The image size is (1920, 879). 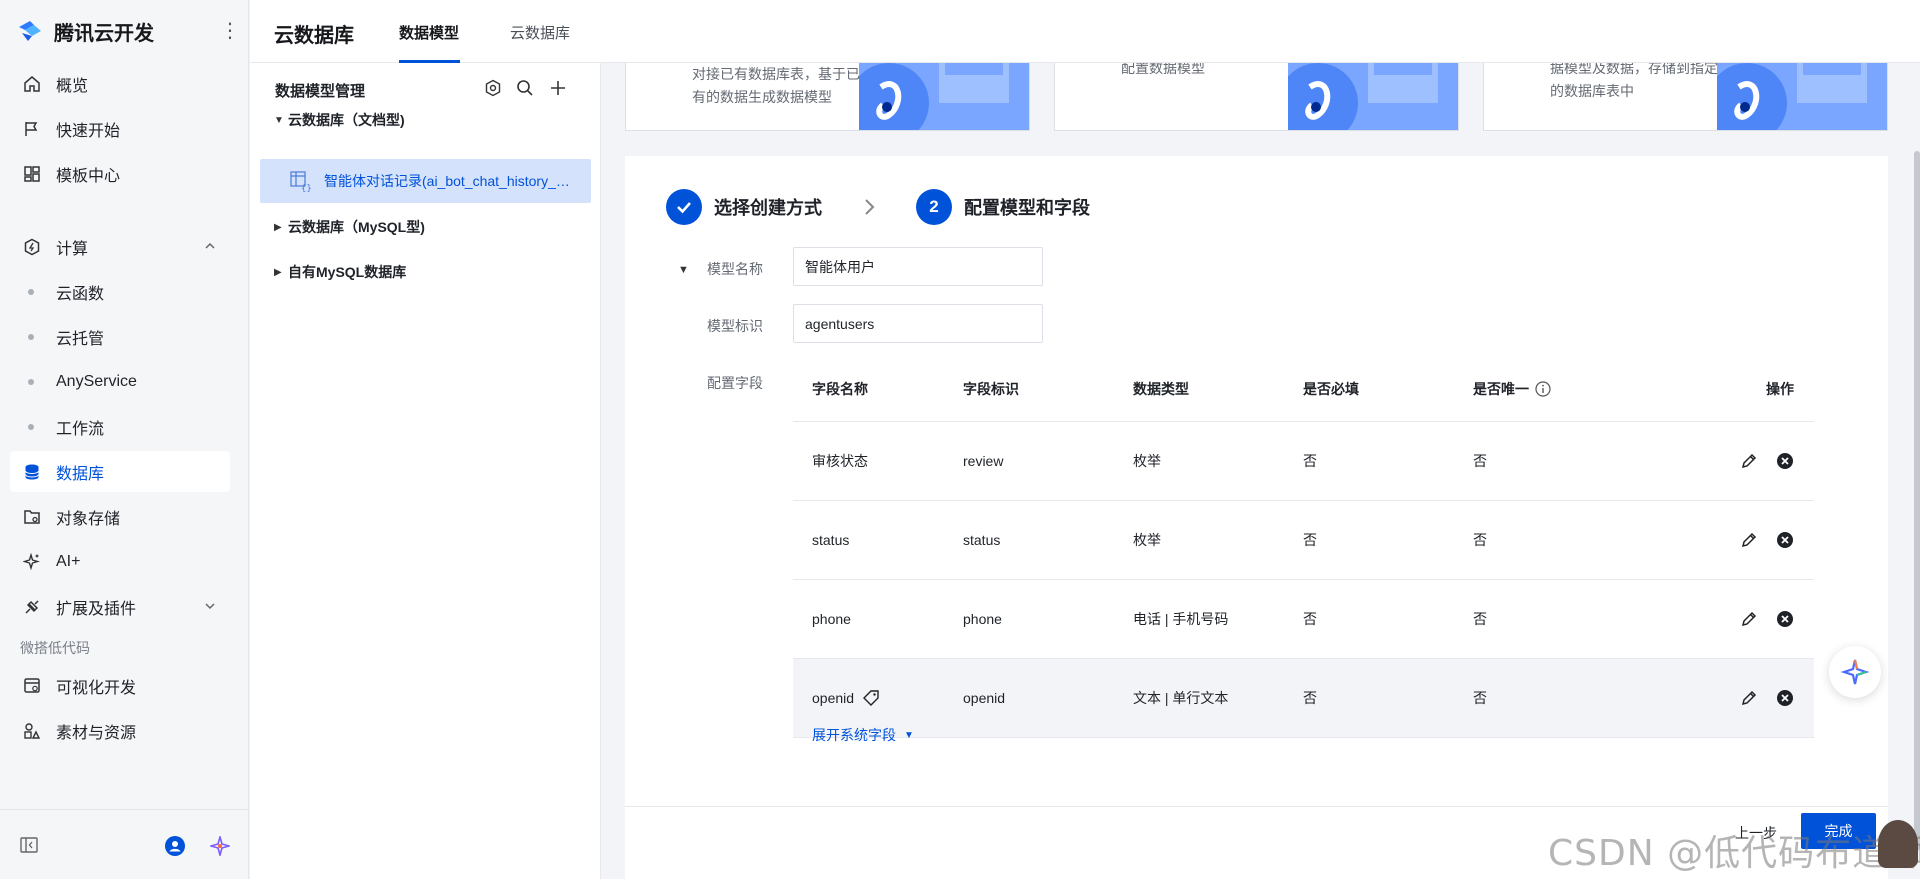 What do you see at coordinates (346, 120) in the screenshot?
I see `tree-node-label: 云数据库（文档型)` at bounding box center [346, 120].